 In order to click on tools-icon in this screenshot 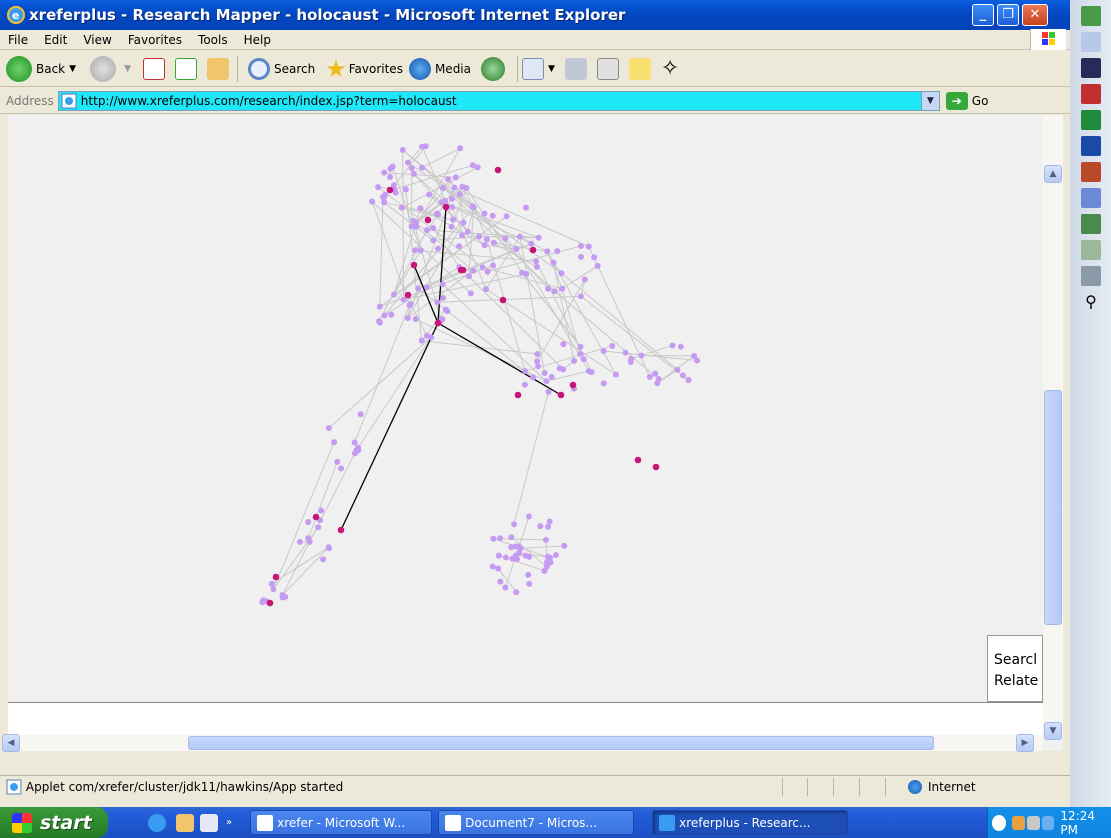, I will do `click(1091, 276)`.